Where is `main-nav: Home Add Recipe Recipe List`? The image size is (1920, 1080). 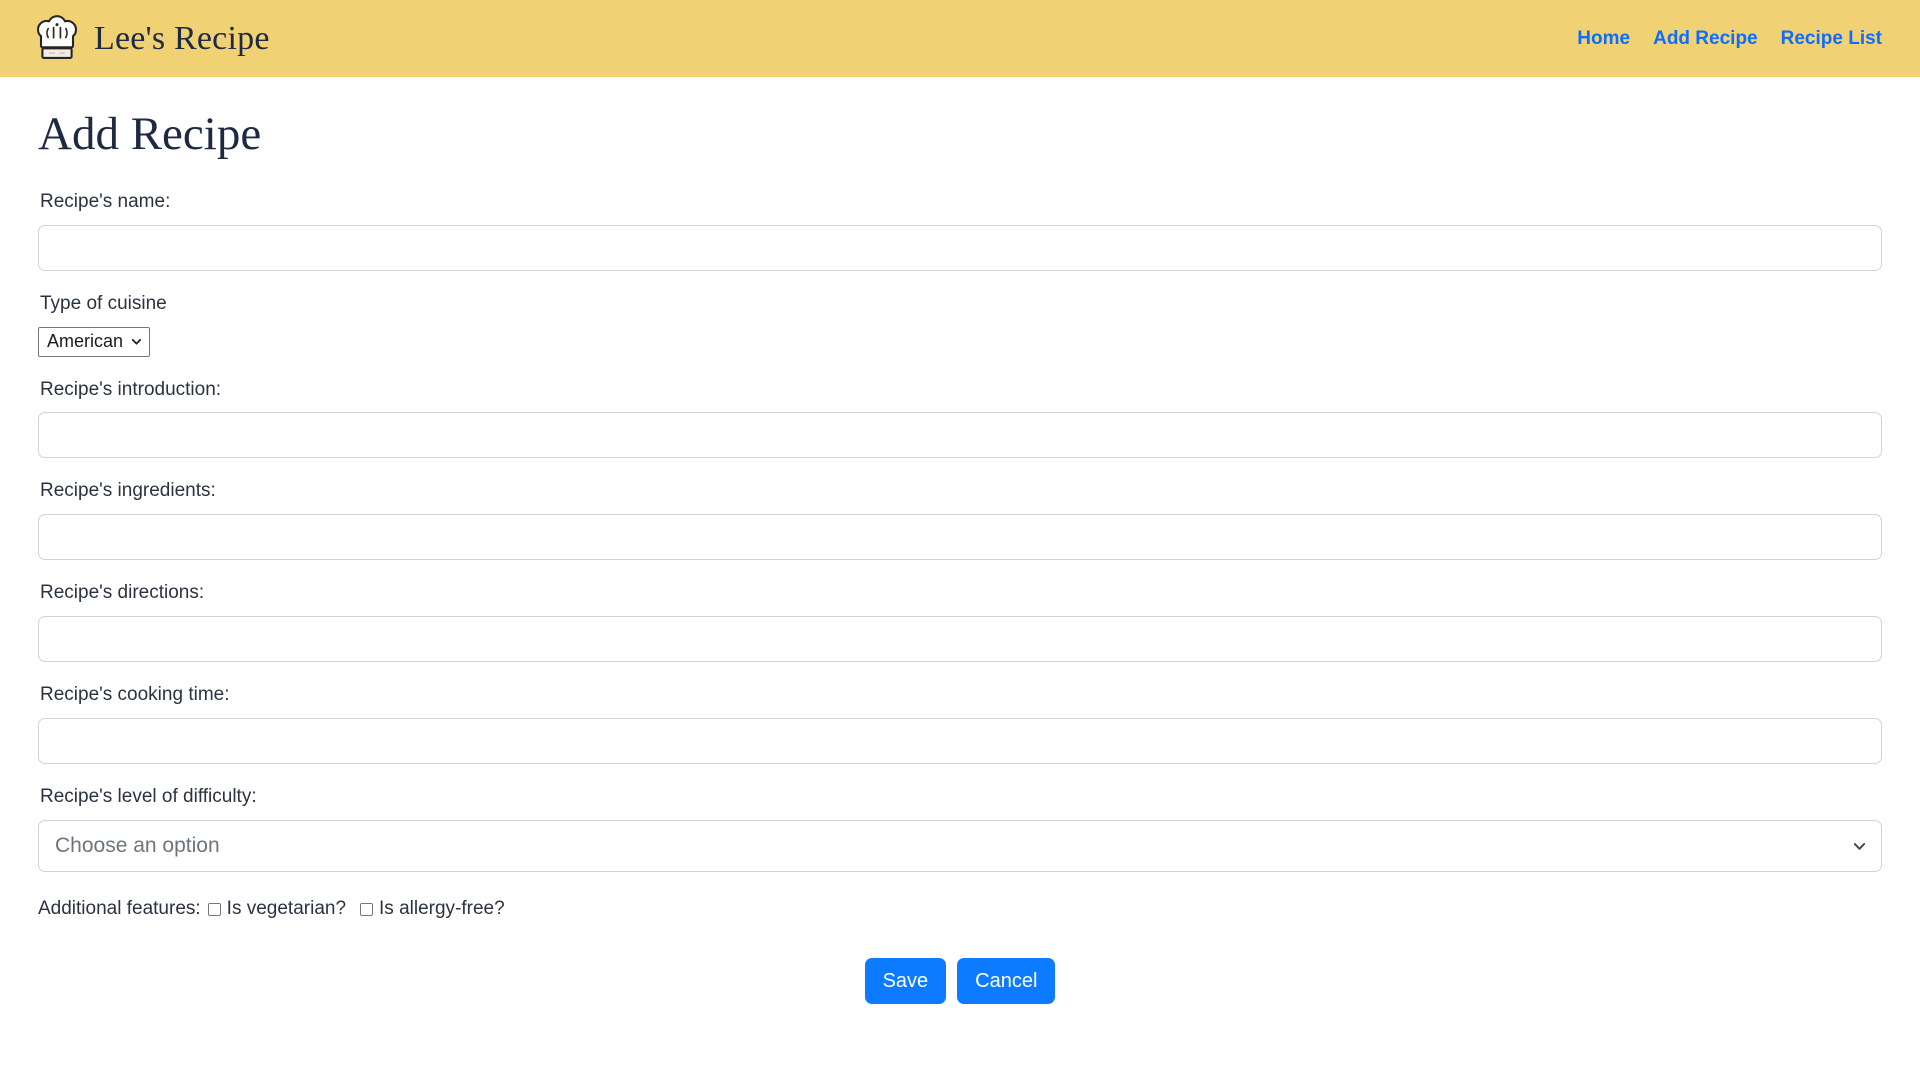 main-nav: Home Add Recipe Recipe List is located at coordinates (1729, 39).